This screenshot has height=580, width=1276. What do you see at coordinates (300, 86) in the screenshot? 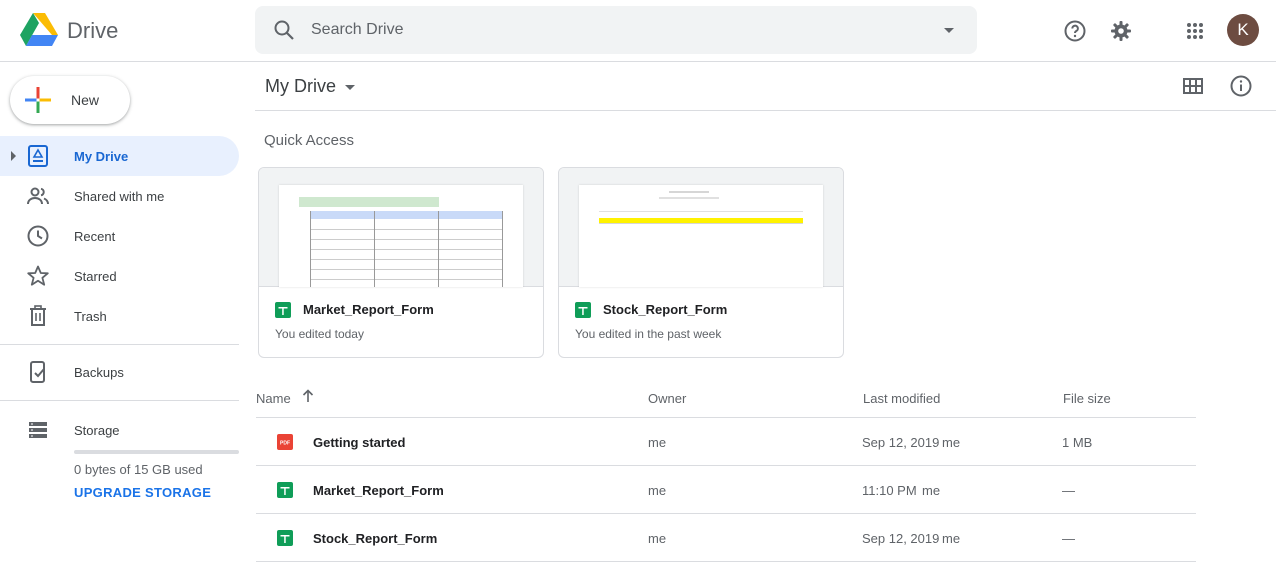
I see `page-title: My Drive` at bounding box center [300, 86].